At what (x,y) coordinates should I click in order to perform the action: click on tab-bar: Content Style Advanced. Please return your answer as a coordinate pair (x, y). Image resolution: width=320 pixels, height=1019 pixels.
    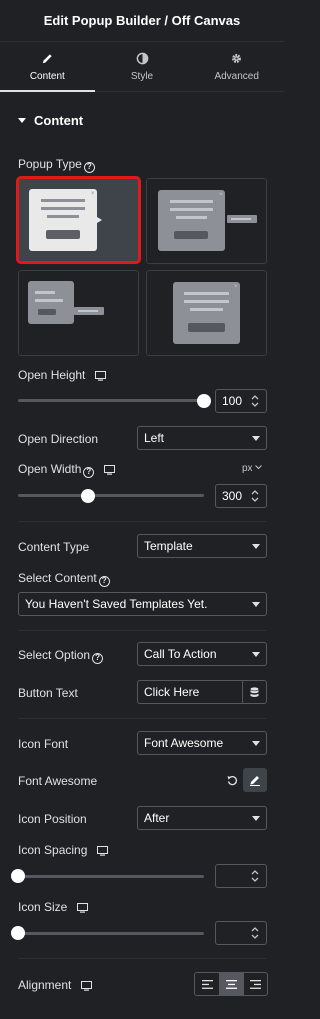
    Looking at the image, I should click on (142, 67).